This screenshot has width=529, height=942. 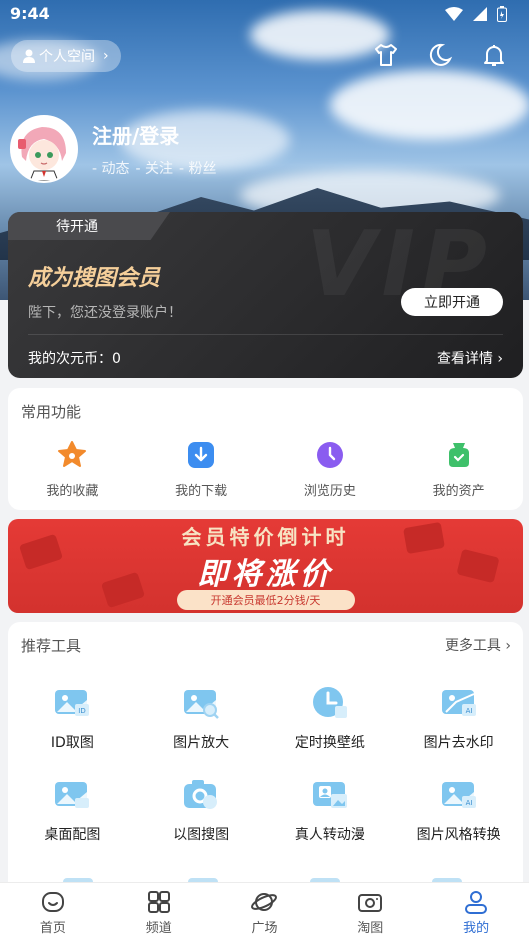 What do you see at coordinates (52, 902) in the screenshot?
I see `home-icon` at bounding box center [52, 902].